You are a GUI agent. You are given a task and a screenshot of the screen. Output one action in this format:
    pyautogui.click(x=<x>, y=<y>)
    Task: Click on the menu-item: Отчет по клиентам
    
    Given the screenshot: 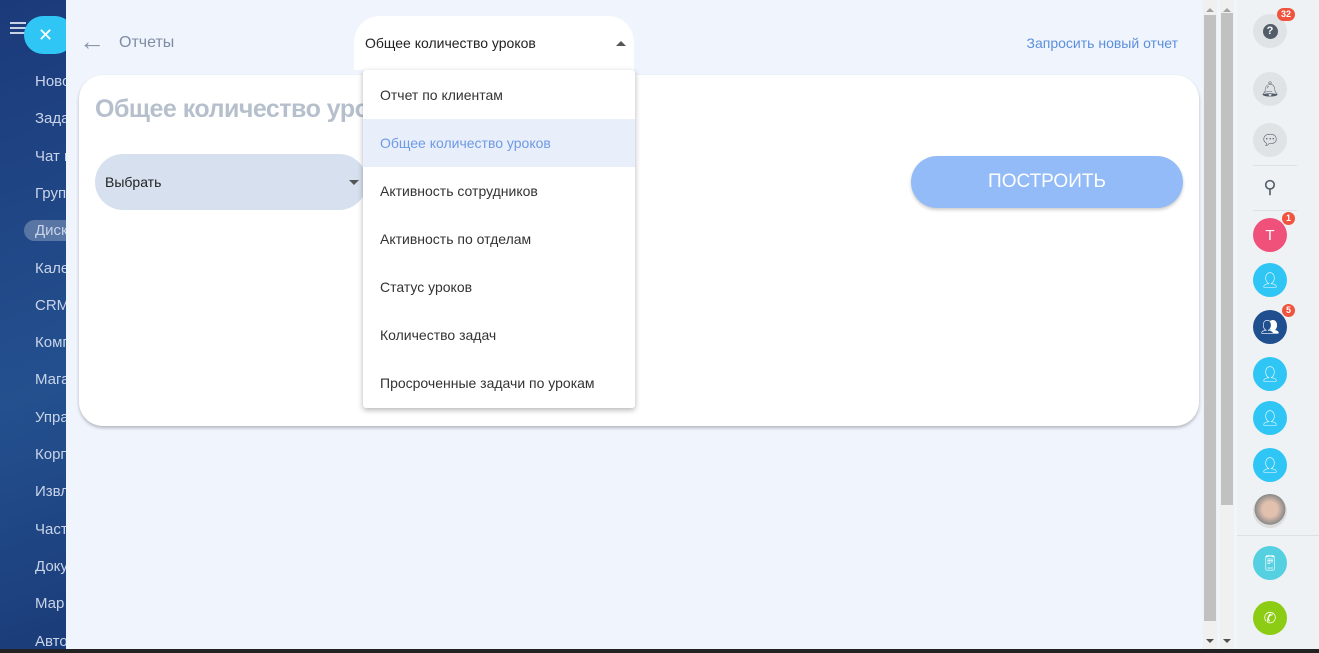 What is the action you would take?
    pyautogui.click(x=499, y=95)
    